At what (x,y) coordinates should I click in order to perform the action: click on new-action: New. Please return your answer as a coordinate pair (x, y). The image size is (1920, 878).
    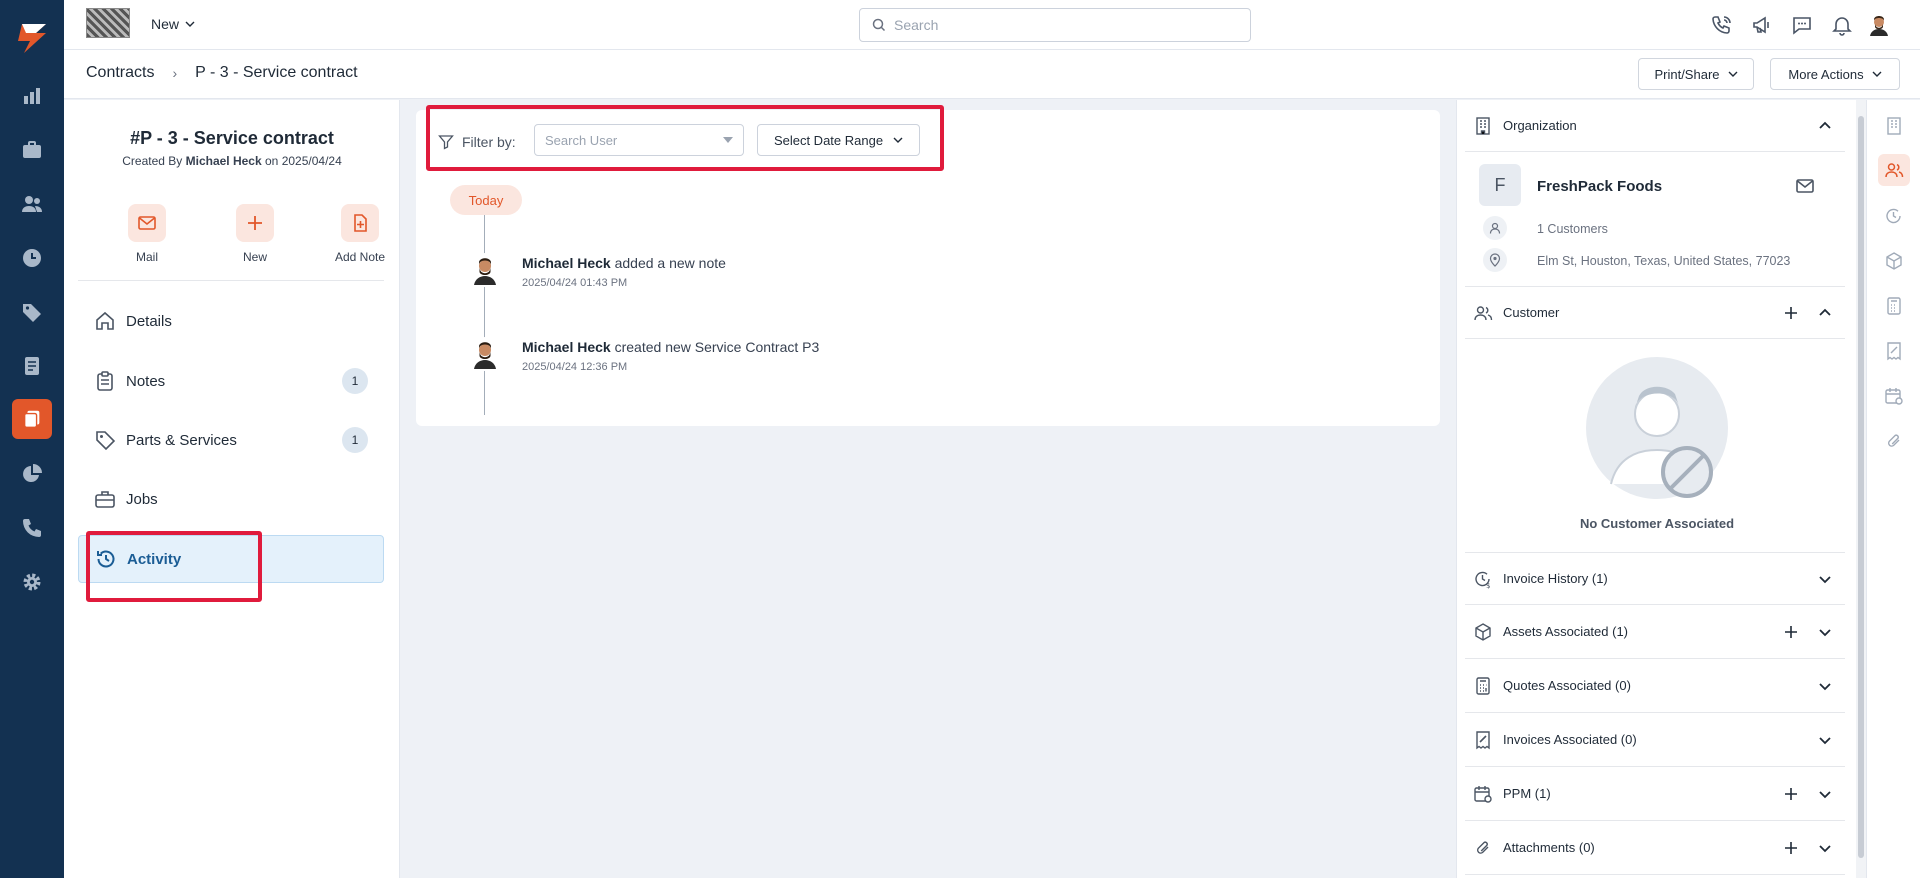
    Looking at the image, I should click on (255, 234).